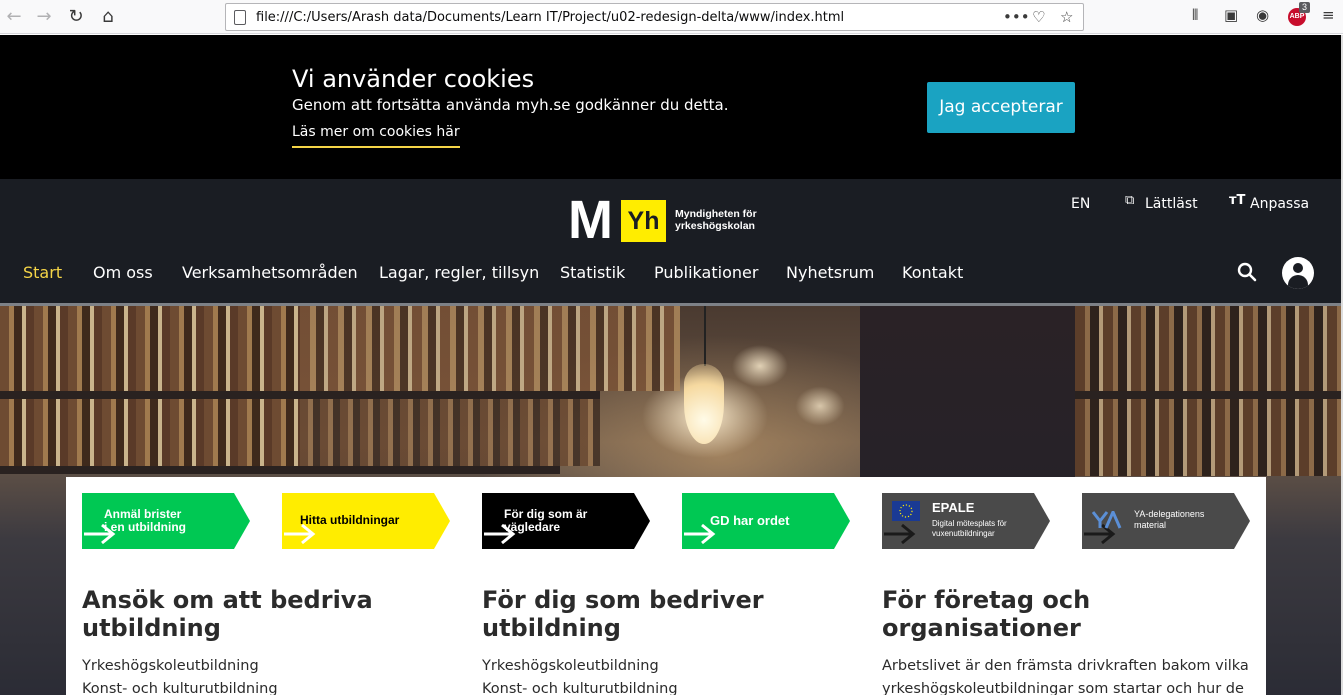 The height and width of the screenshot is (695, 1343). Describe the element at coordinates (76, 17) in the screenshot. I see `reload-icon: ↻` at that location.